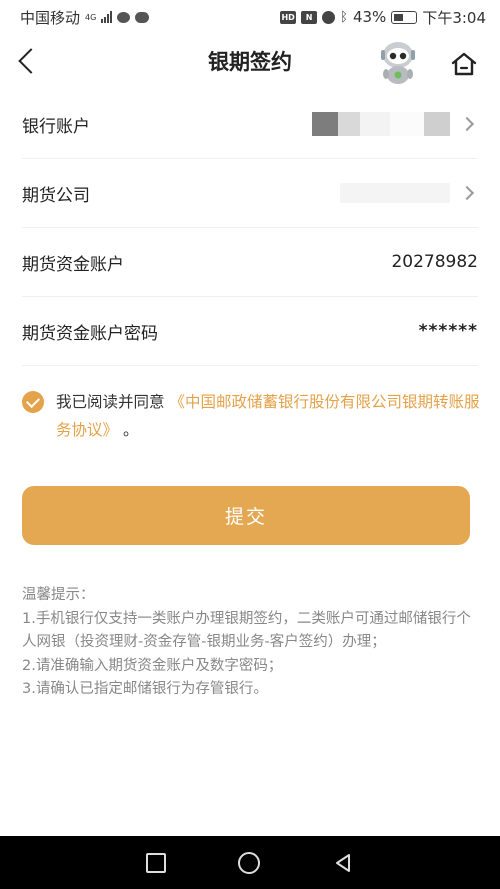  I want to click on masked-account-number, so click(381, 124).